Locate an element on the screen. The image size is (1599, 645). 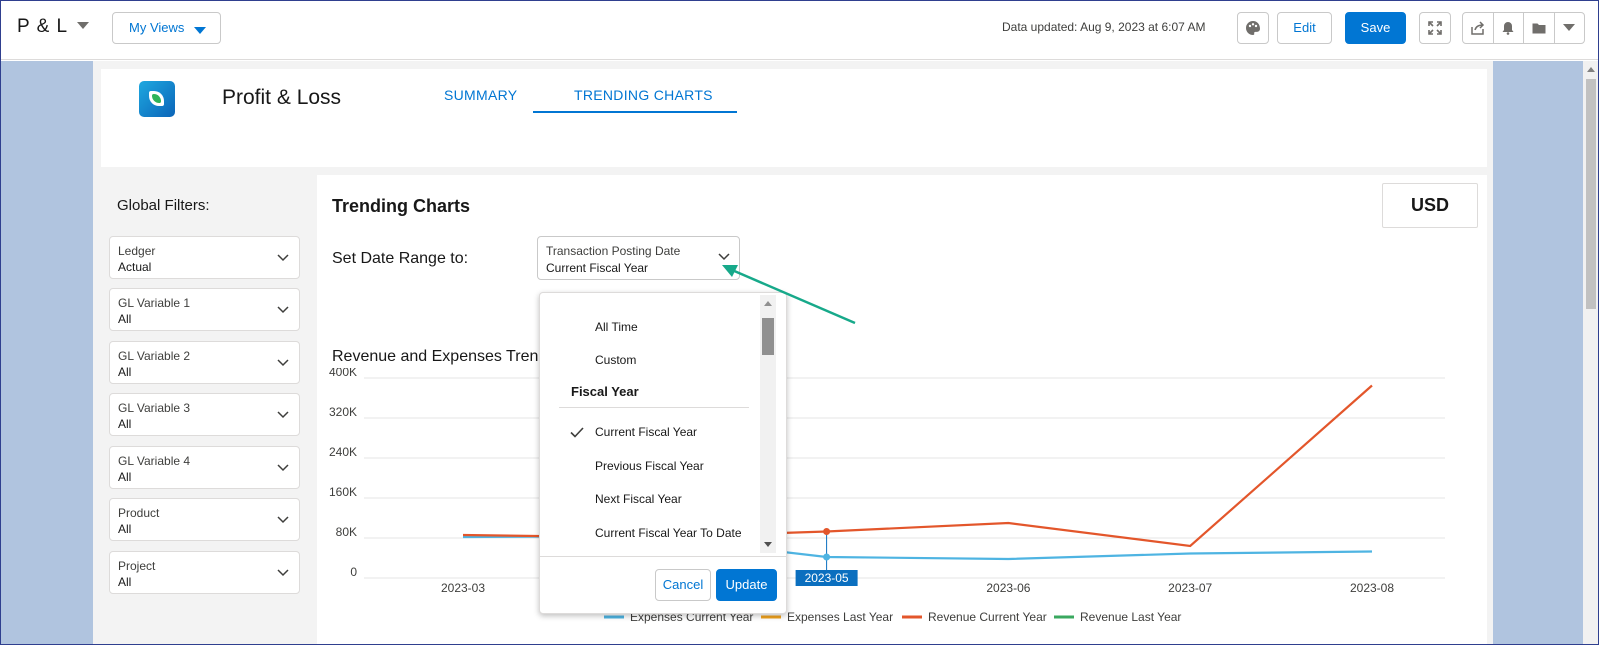
share-icon is located at coordinates (1477, 28).